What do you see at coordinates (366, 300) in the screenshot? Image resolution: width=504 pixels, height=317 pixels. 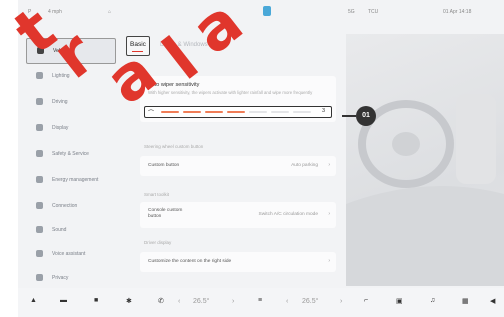 I see `wiper-icon: ⌐` at bounding box center [366, 300].